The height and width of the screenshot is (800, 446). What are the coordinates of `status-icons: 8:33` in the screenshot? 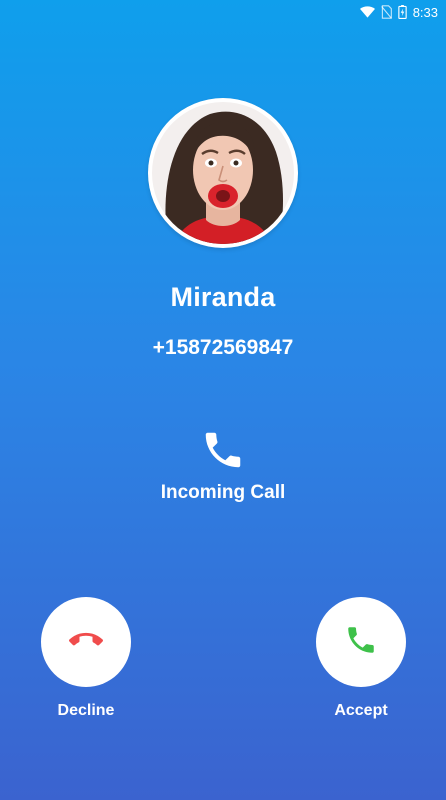 It's located at (398, 12).